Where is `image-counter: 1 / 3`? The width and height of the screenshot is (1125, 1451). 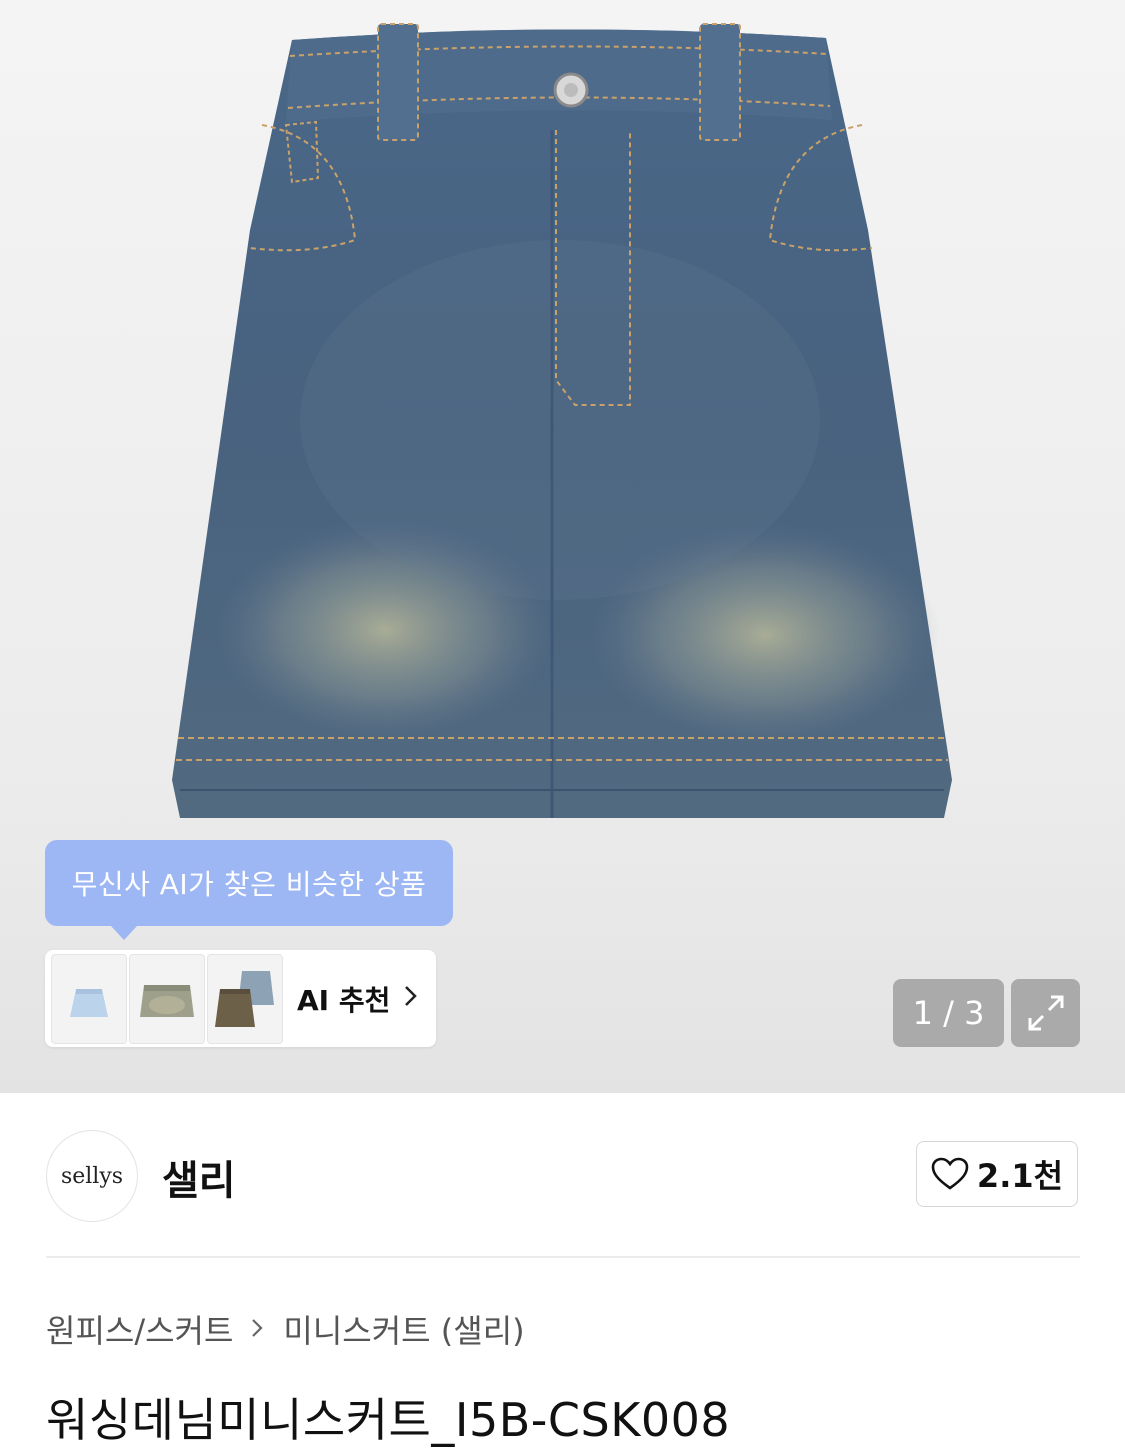
image-counter: 1 / 3 is located at coordinates (948, 1013).